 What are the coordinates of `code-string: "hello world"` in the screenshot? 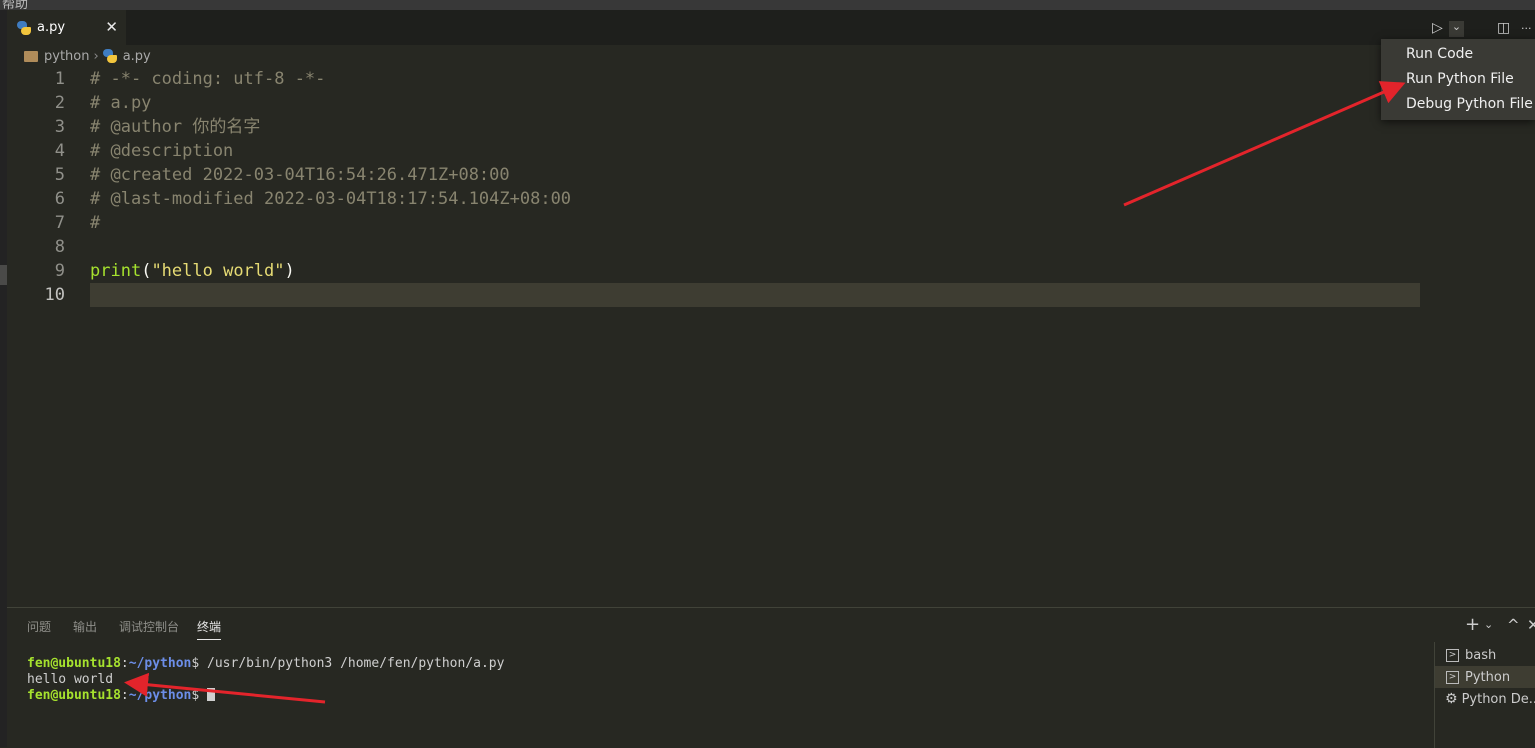 It's located at (218, 271).